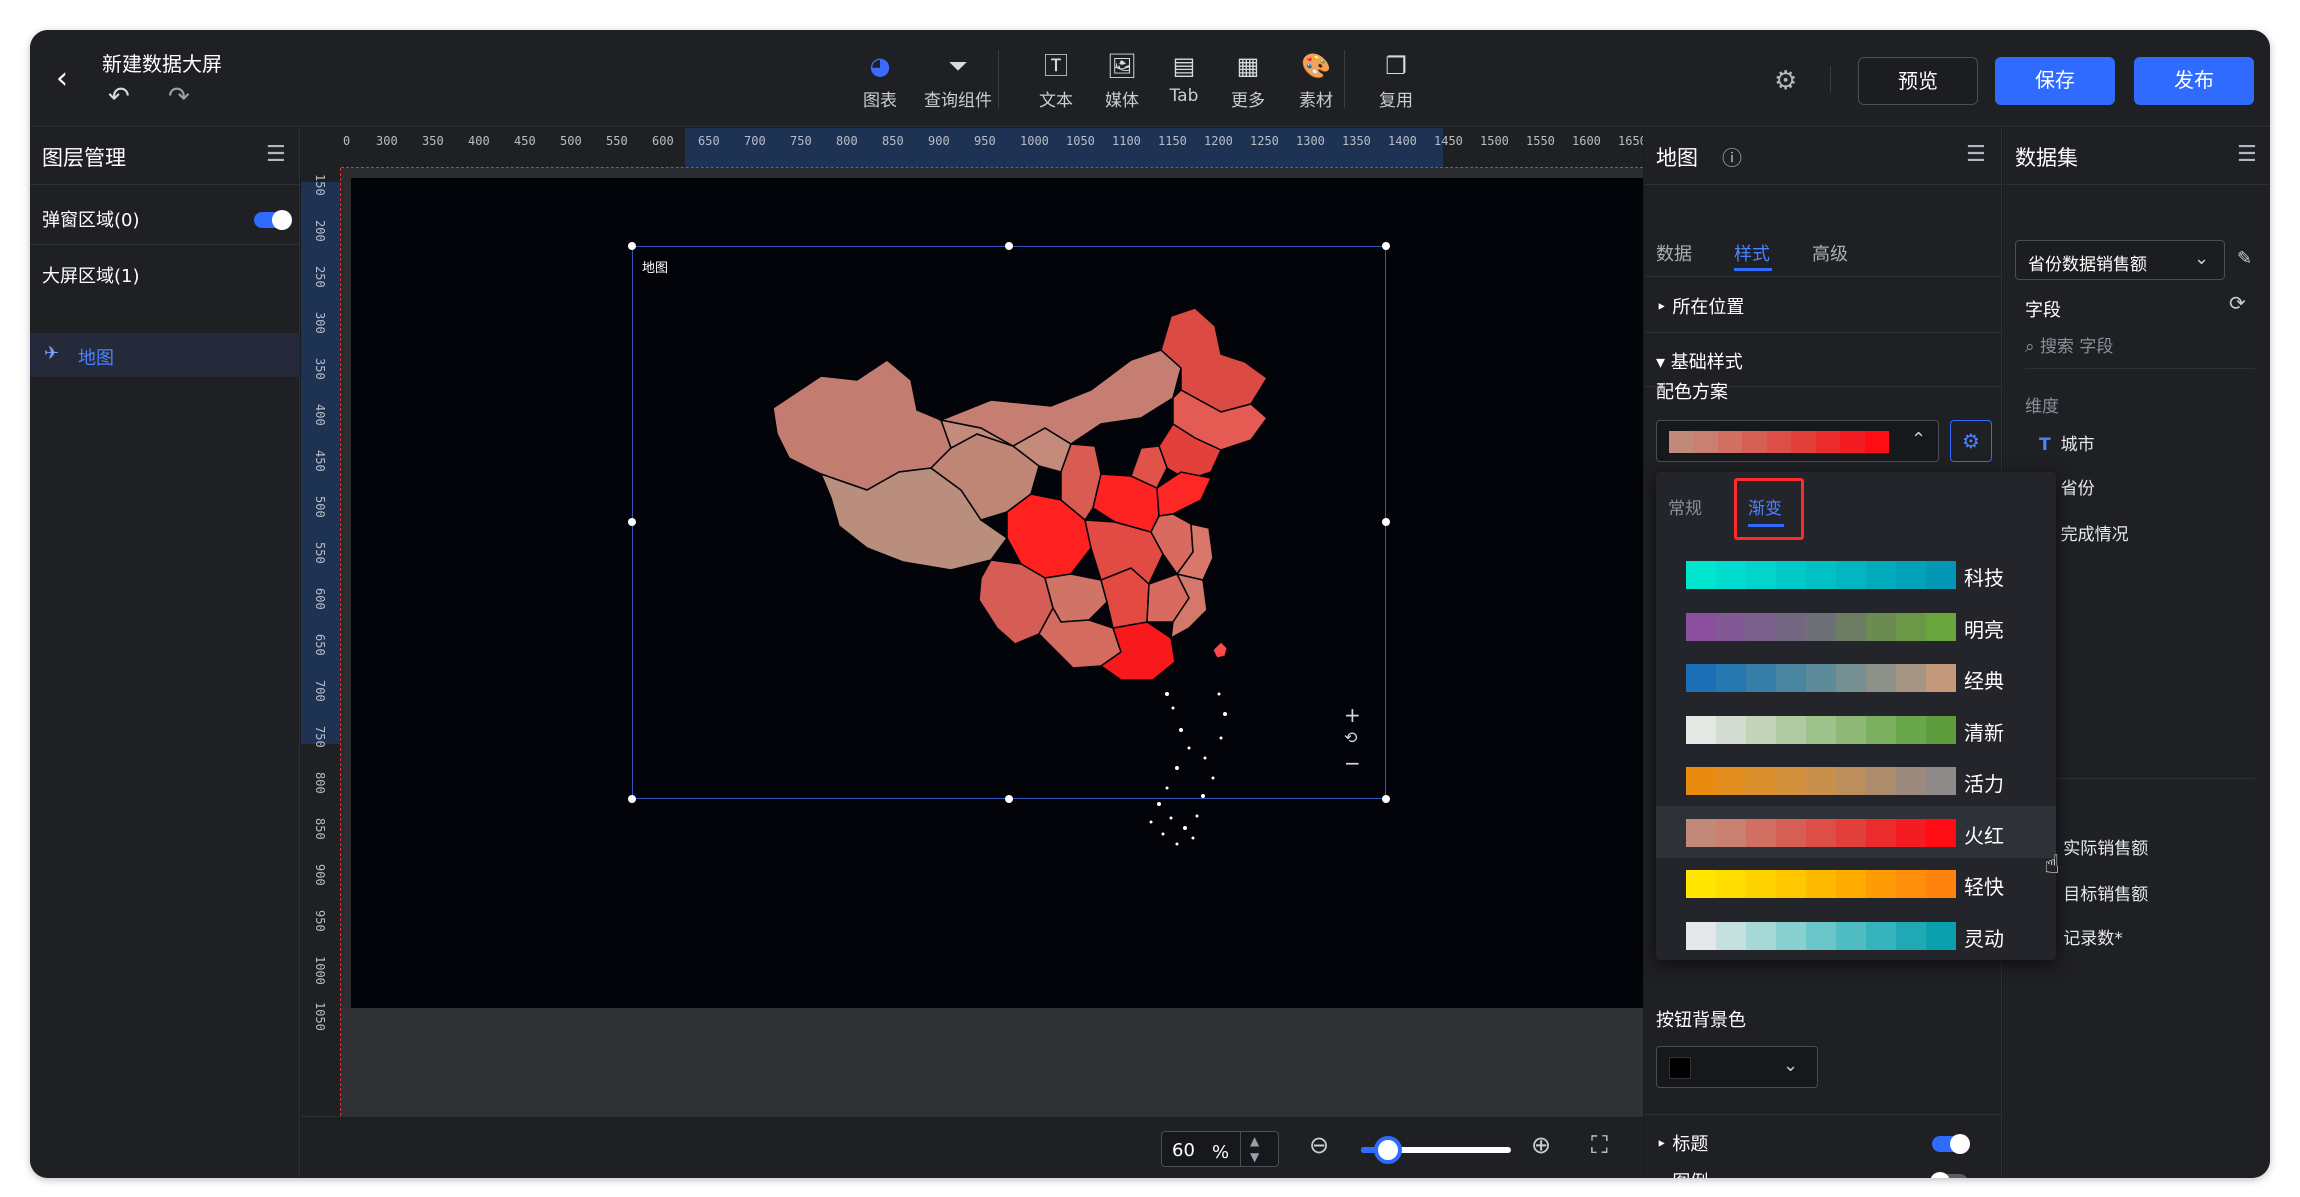 Image resolution: width=2300 pixels, height=1197 pixels. What do you see at coordinates (1785, 81) in the screenshot?
I see `settings-sliders-icon: ⚙` at bounding box center [1785, 81].